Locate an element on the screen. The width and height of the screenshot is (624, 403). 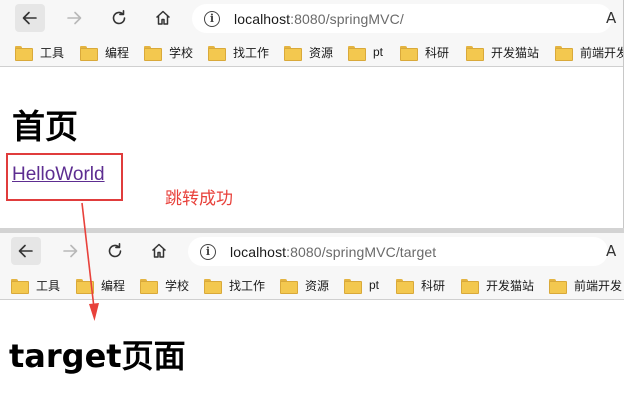
address-url: localhost:8080/springMVC/ is located at coordinates (319, 19).